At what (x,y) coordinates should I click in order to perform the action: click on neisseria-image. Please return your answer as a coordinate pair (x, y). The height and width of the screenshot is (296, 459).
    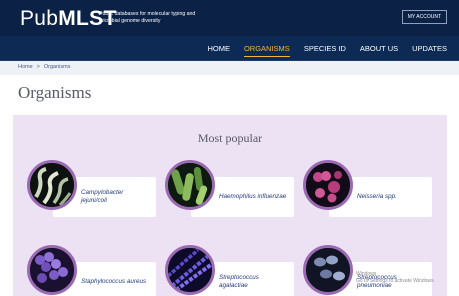
    Looking at the image, I should click on (328, 185).